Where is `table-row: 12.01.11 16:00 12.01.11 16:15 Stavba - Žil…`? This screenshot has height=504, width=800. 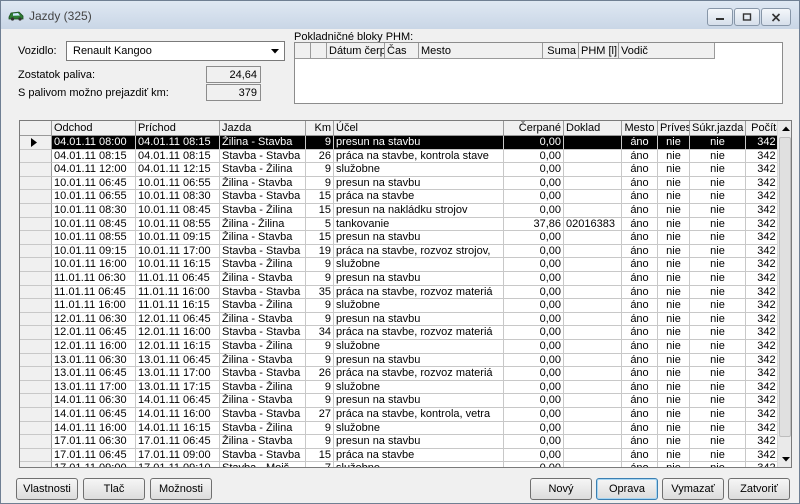
table-row: 12.01.11 16:00 12.01.11 16:15 Stavba - Žil… is located at coordinates (398, 347).